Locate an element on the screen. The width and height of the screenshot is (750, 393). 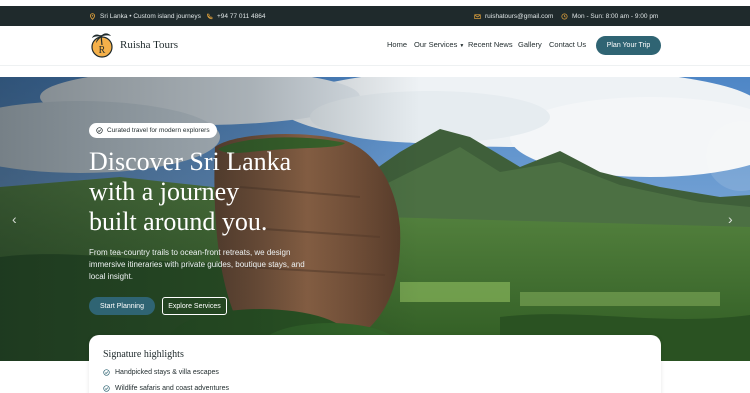
hero-tagline-badge: Curated travel for modern explorers is located at coordinates (153, 130).